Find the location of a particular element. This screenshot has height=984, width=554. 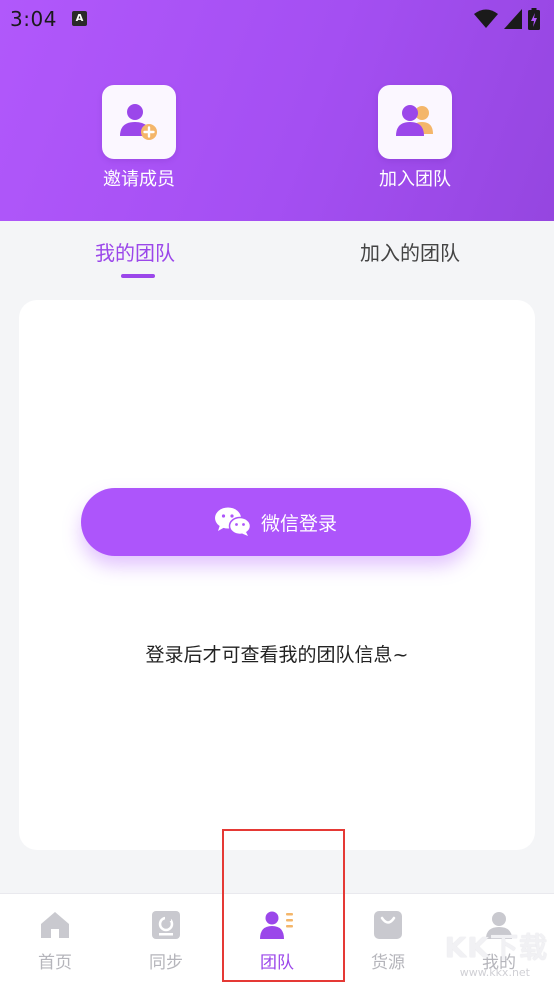

nav-item-home: 首页 is located at coordinates (55, 941).